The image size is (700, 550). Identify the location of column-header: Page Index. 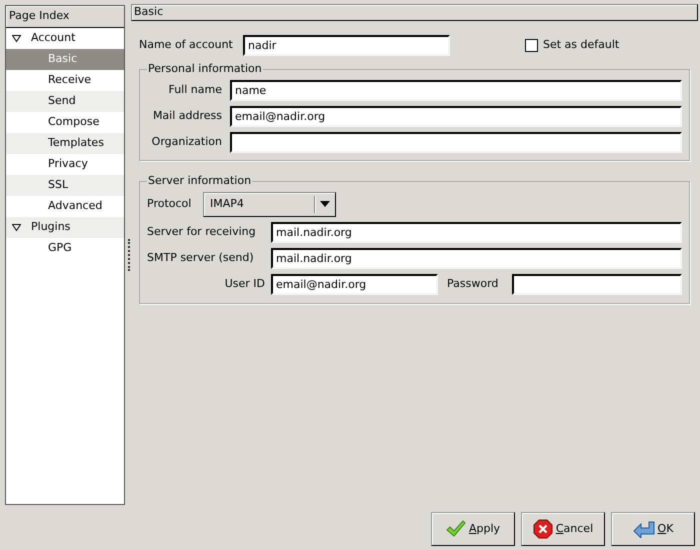
(65, 17).